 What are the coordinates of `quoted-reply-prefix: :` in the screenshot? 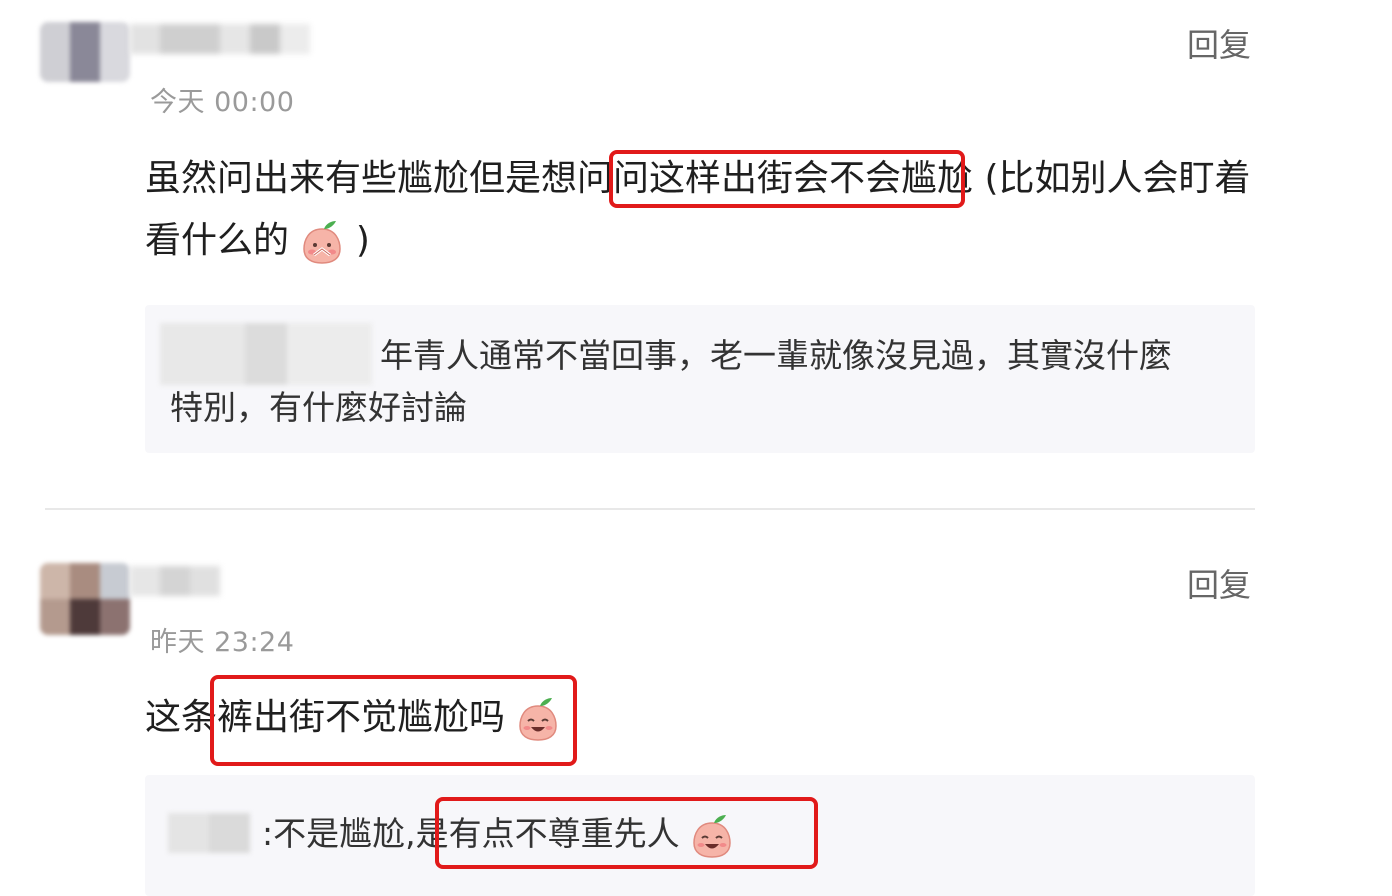 It's located at (268, 833).